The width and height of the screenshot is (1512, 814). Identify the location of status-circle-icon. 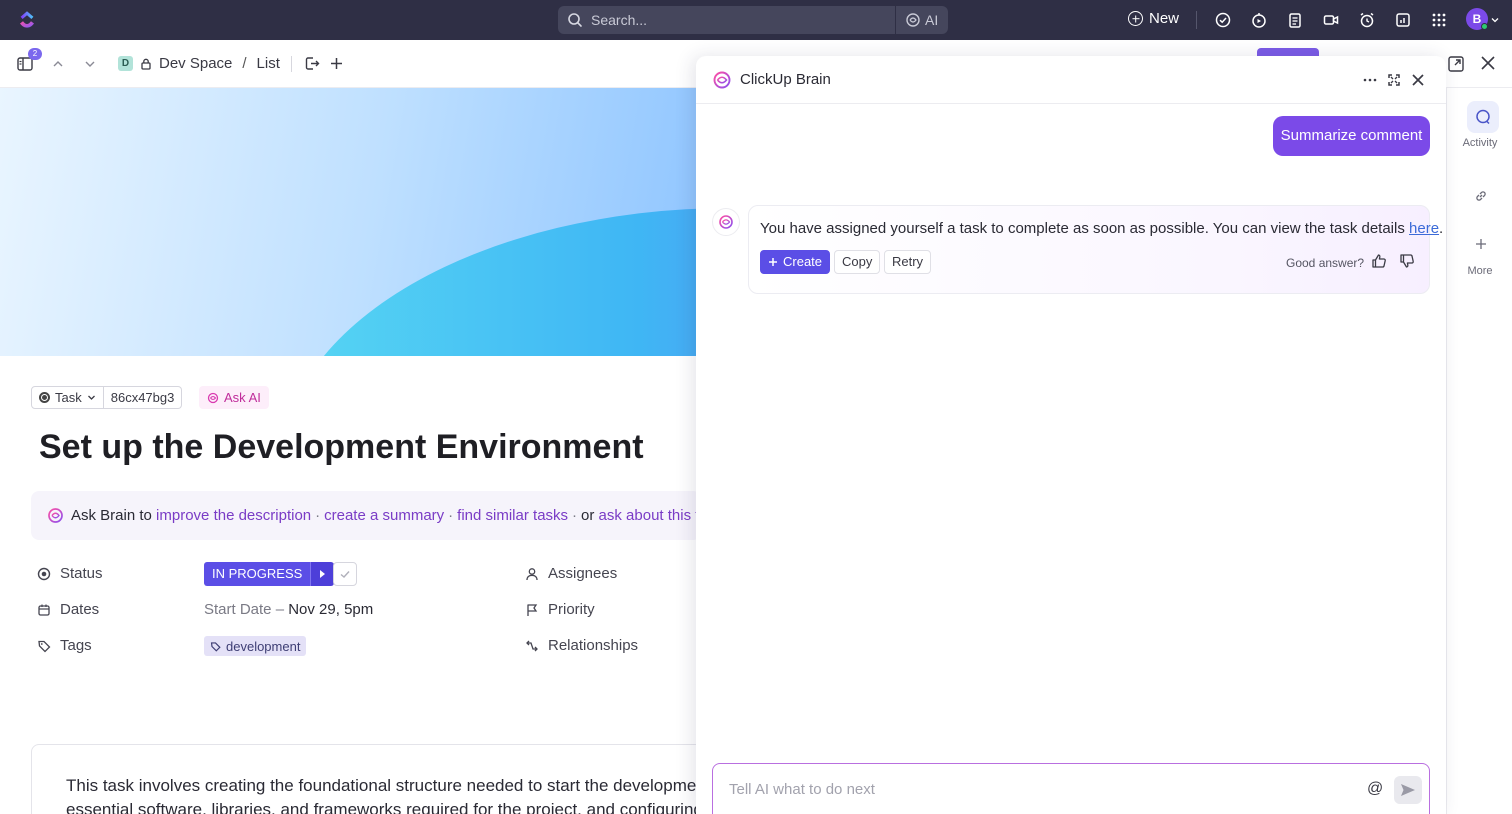
(44, 573).